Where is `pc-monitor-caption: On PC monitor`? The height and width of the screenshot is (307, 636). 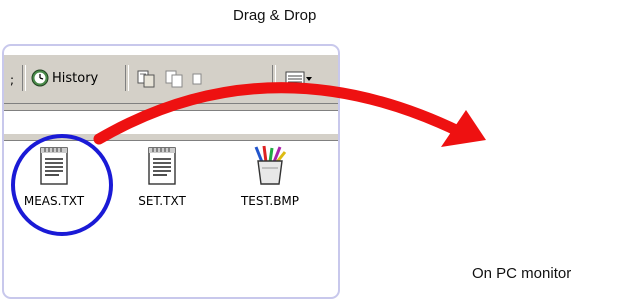
pc-monitor-caption: On PC monitor is located at coordinates (522, 273).